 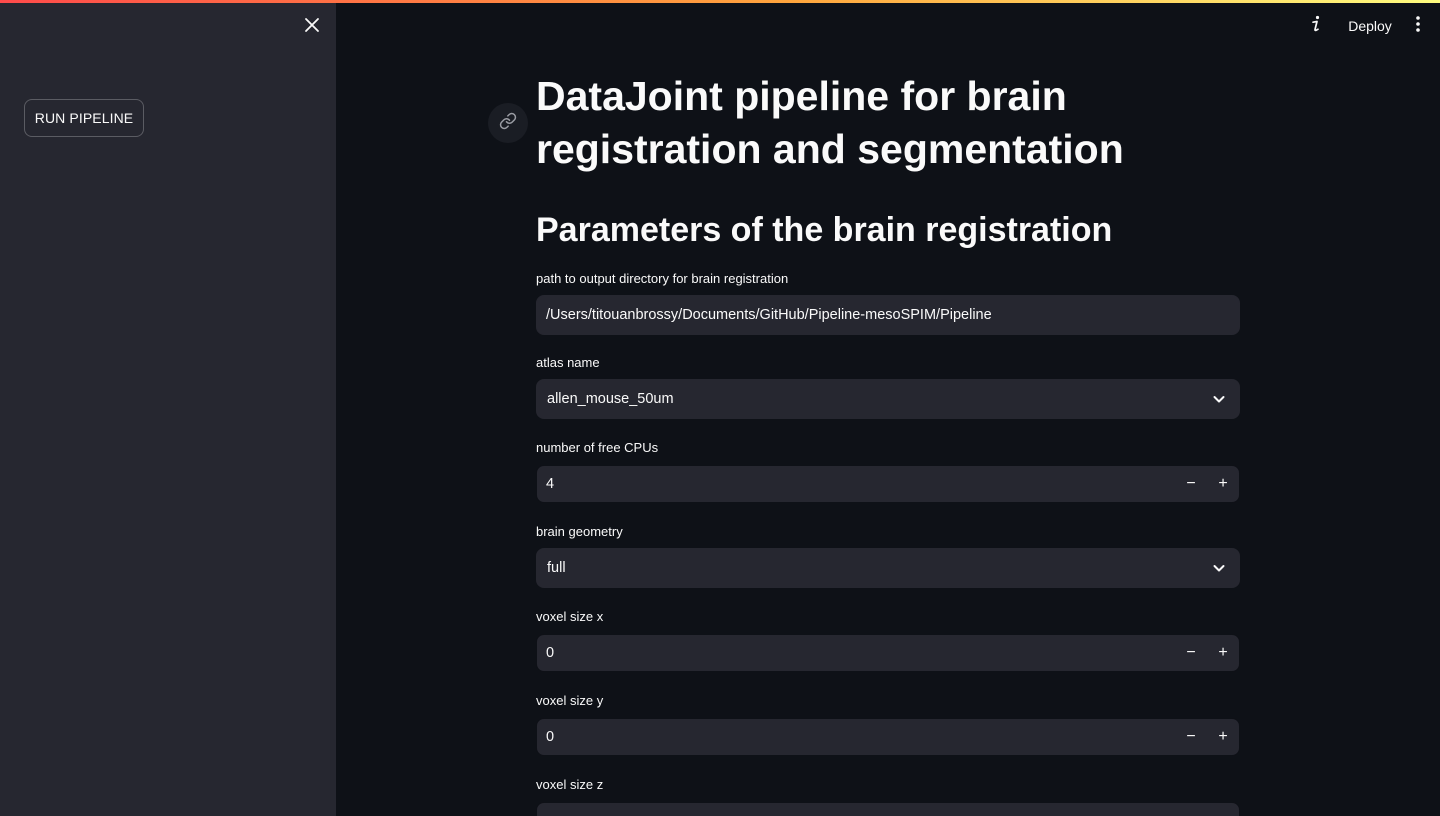 What do you see at coordinates (888, 809) in the screenshot?
I see `voxel-size-z-stepper` at bounding box center [888, 809].